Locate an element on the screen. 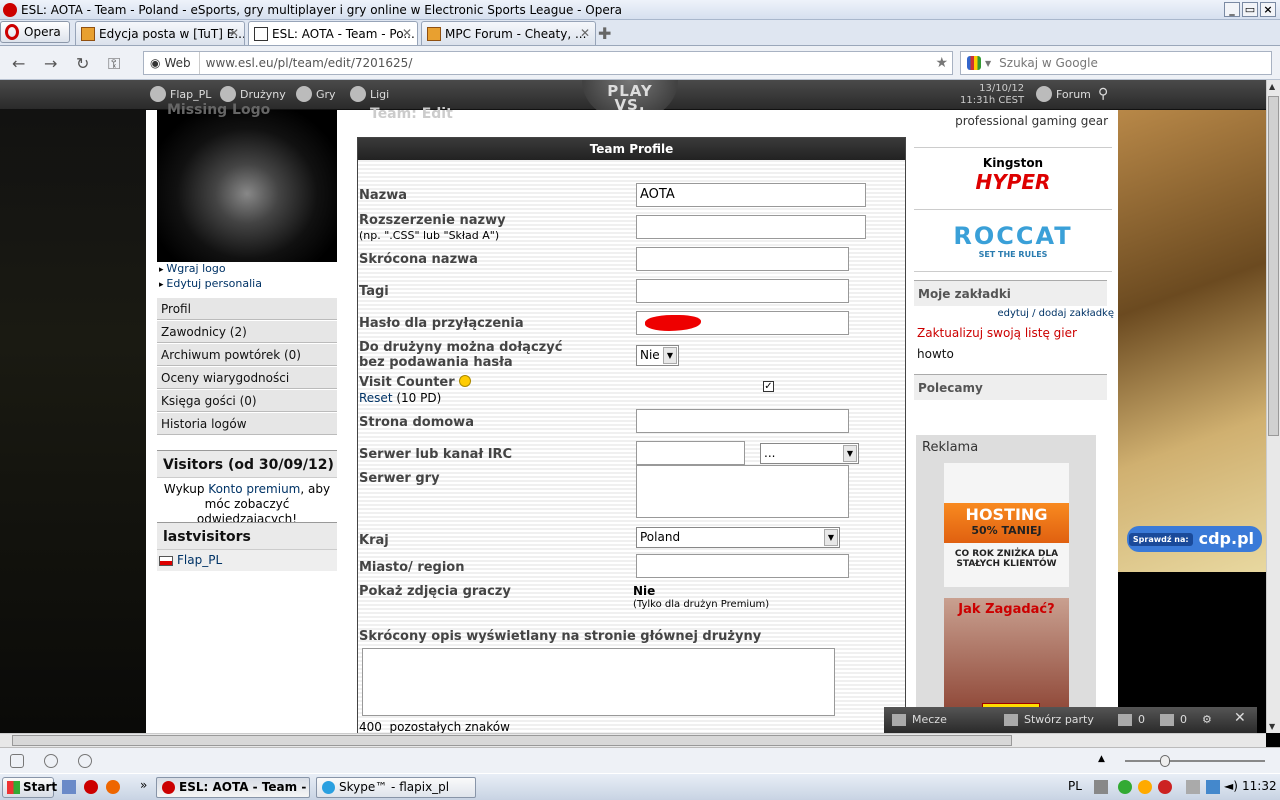  new-tab-icon: ✚ is located at coordinates (604, 33).